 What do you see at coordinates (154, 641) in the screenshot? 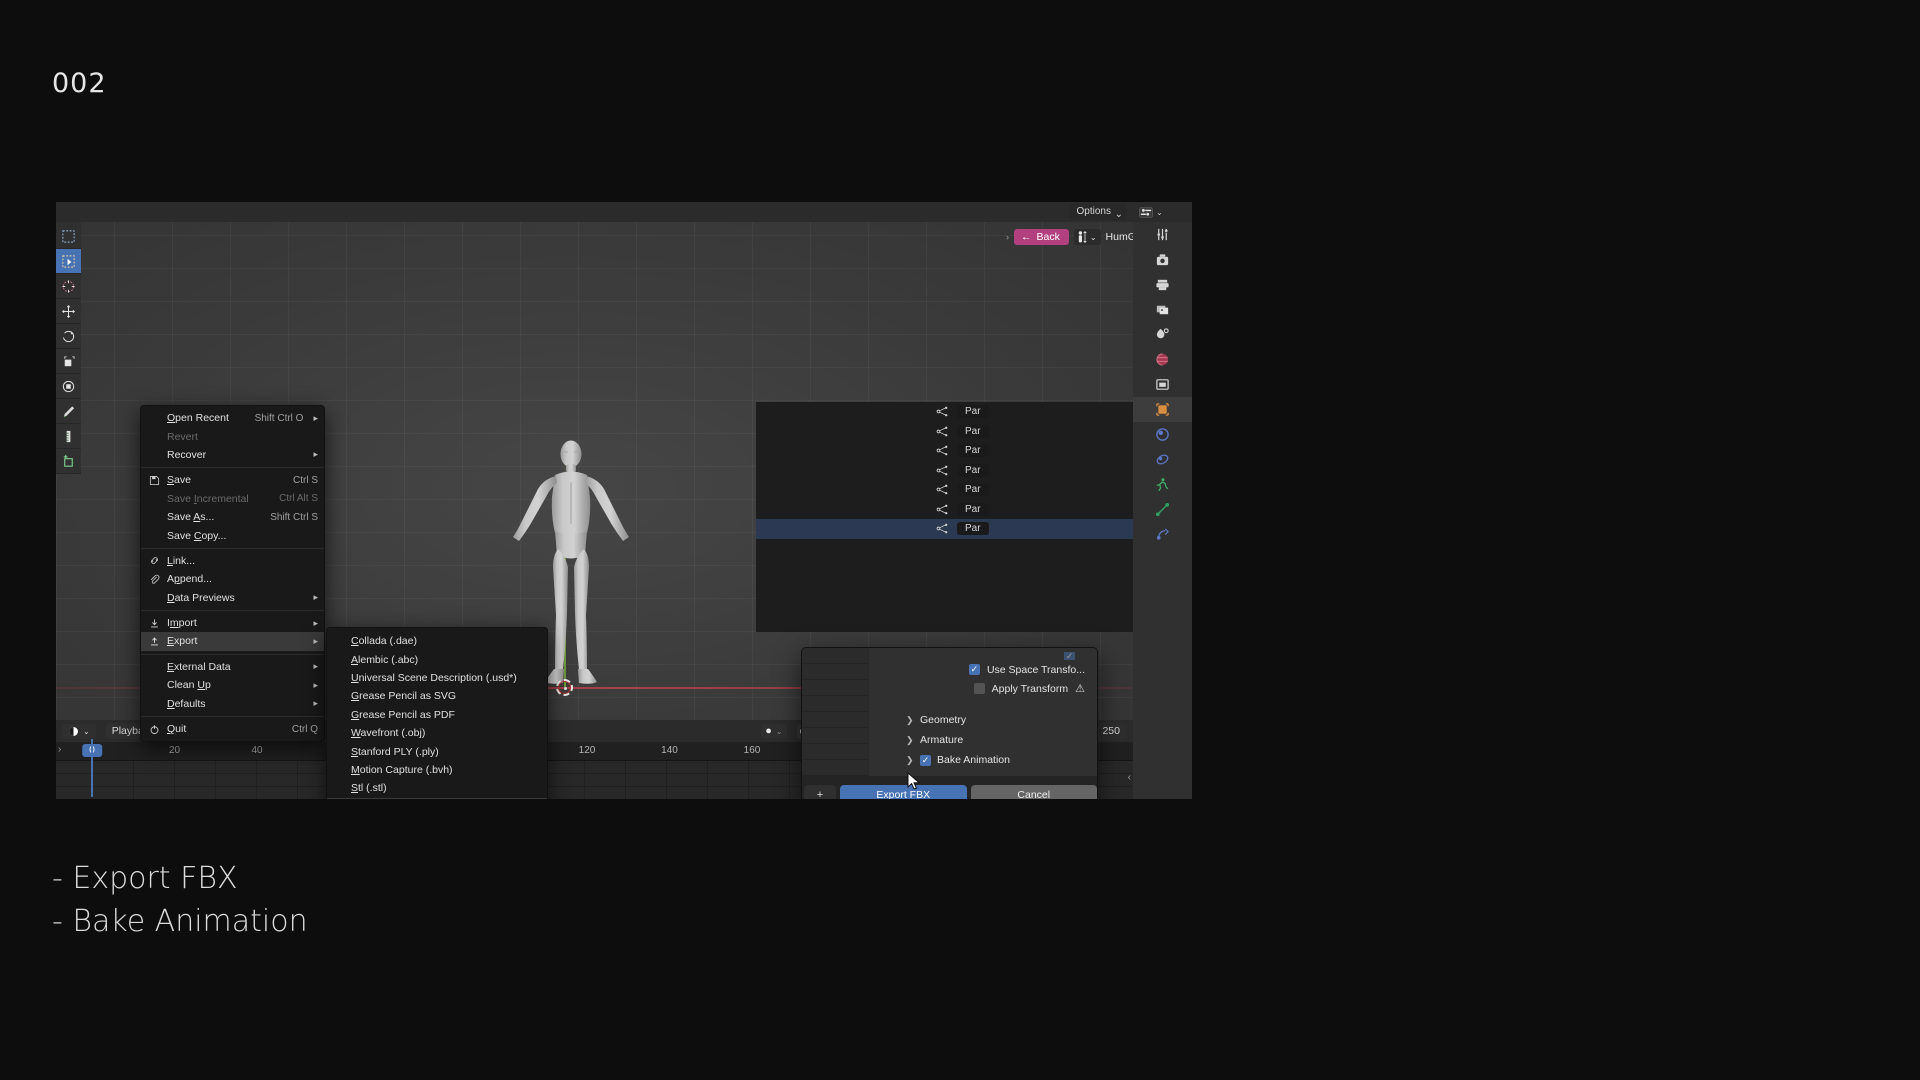
I see `export-icon` at bounding box center [154, 641].